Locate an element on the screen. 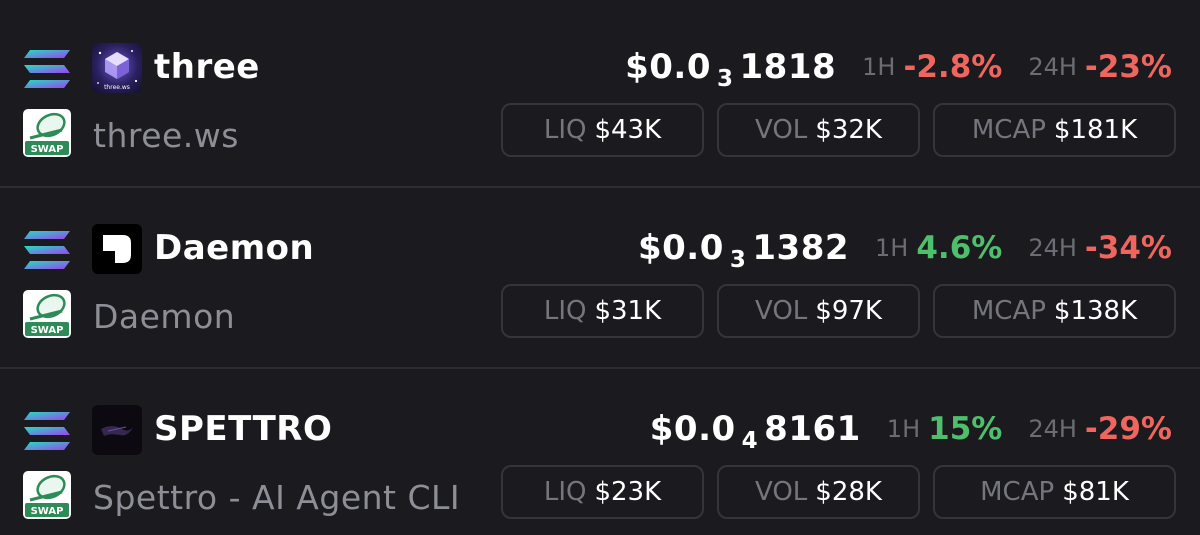 The image size is (1200, 535). change-24h: -34% is located at coordinates (1128, 248).